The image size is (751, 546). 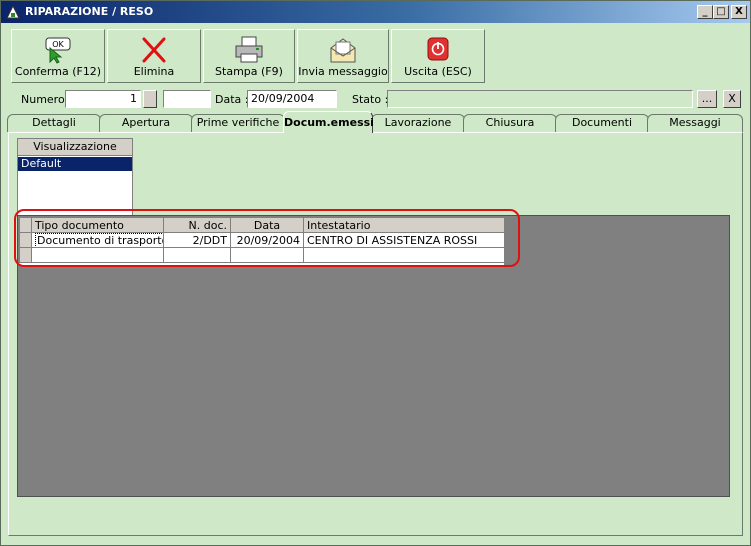 What do you see at coordinates (25, 225) in the screenshot?
I see `grid-corner` at bounding box center [25, 225].